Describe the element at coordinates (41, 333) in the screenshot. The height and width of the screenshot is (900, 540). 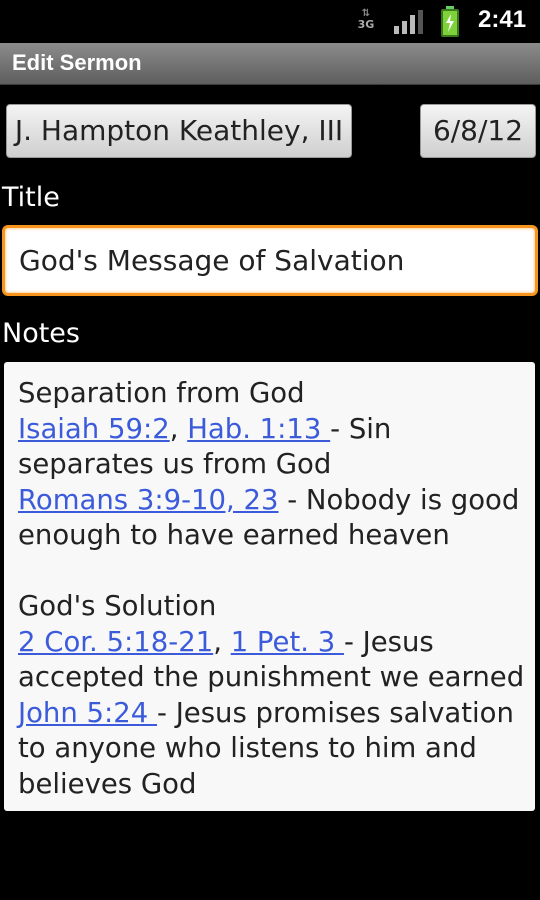
I see `notes-label: Notes` at that location.